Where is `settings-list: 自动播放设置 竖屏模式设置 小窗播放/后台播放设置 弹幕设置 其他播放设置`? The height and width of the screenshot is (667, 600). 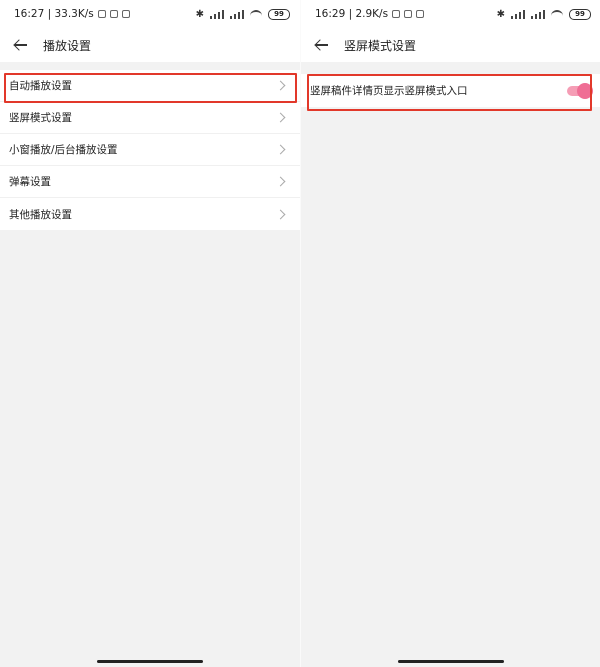
settings-list: 自动播放设置 竖屏模式设置 小窗播放/后台播放设置 弹幕设置 其他播放设置 is located at coordinates (150, 150).